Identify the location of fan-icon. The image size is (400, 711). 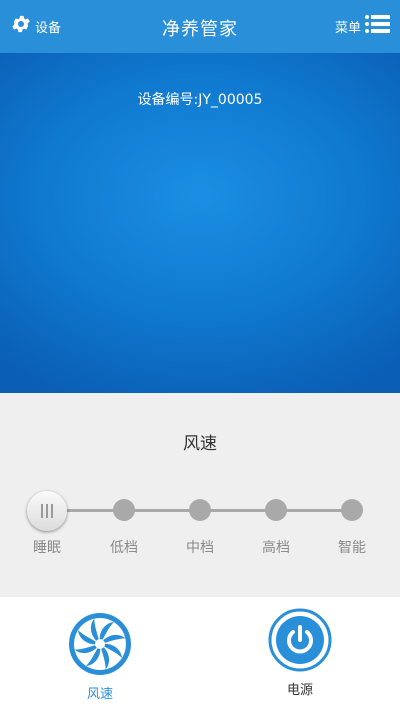
(100, 647).